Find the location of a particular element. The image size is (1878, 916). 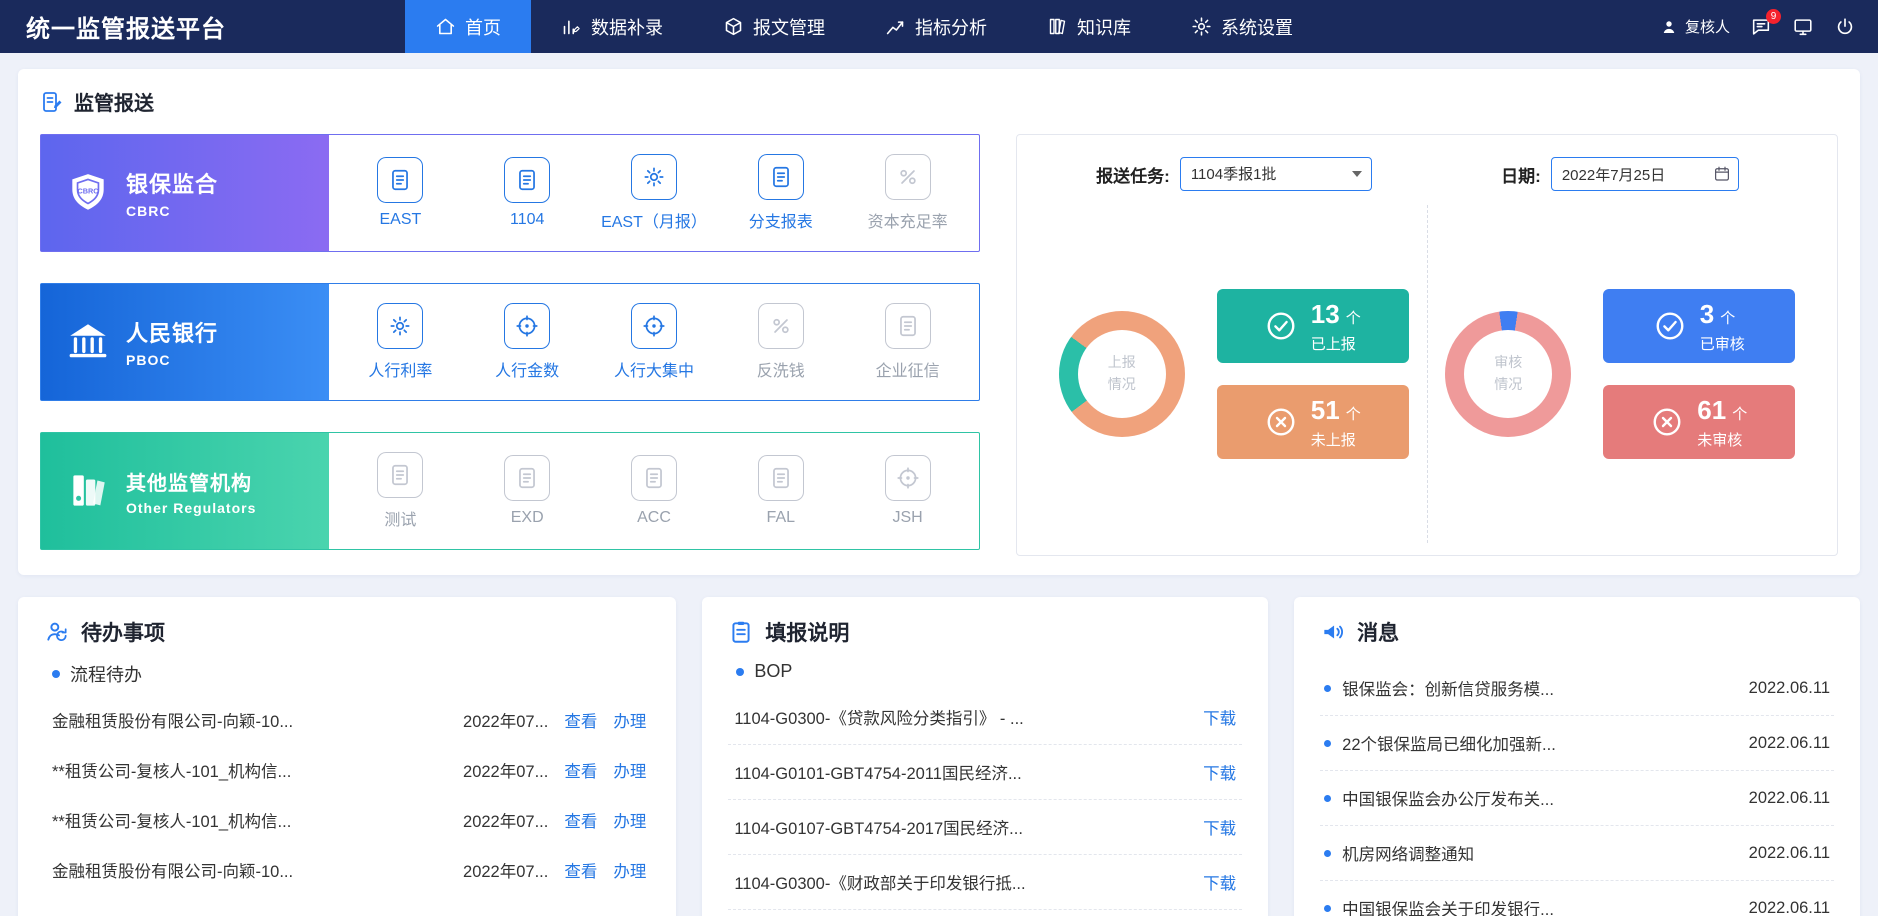

task-select-wrap: 1104季报1批 is located at coordinates (1275, 174).